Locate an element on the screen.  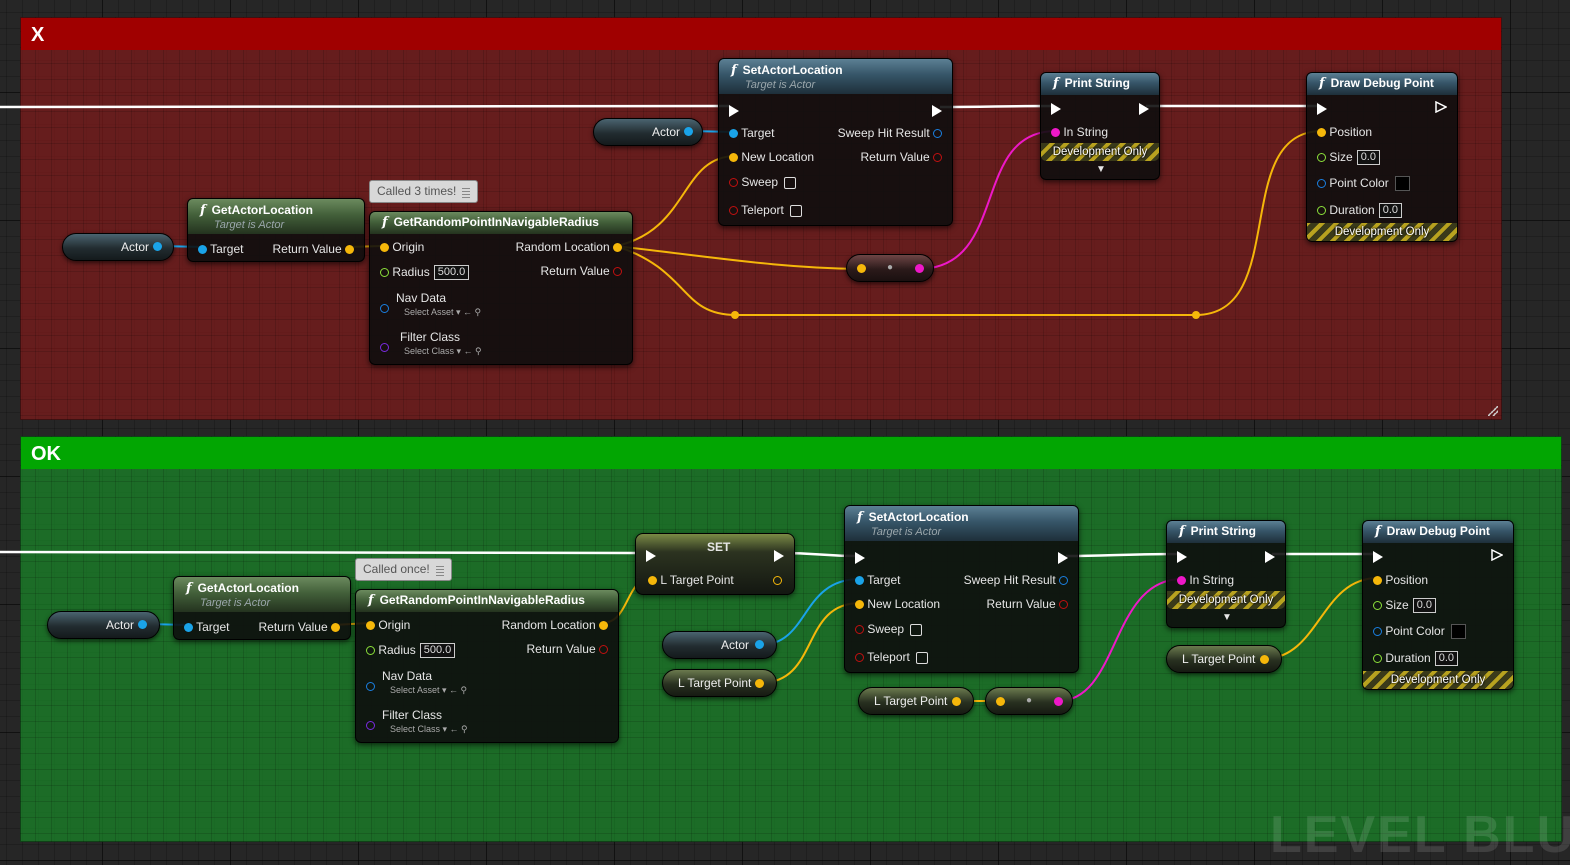
set-variable-node: SET L Target Point is located at coordinates (715, 564).